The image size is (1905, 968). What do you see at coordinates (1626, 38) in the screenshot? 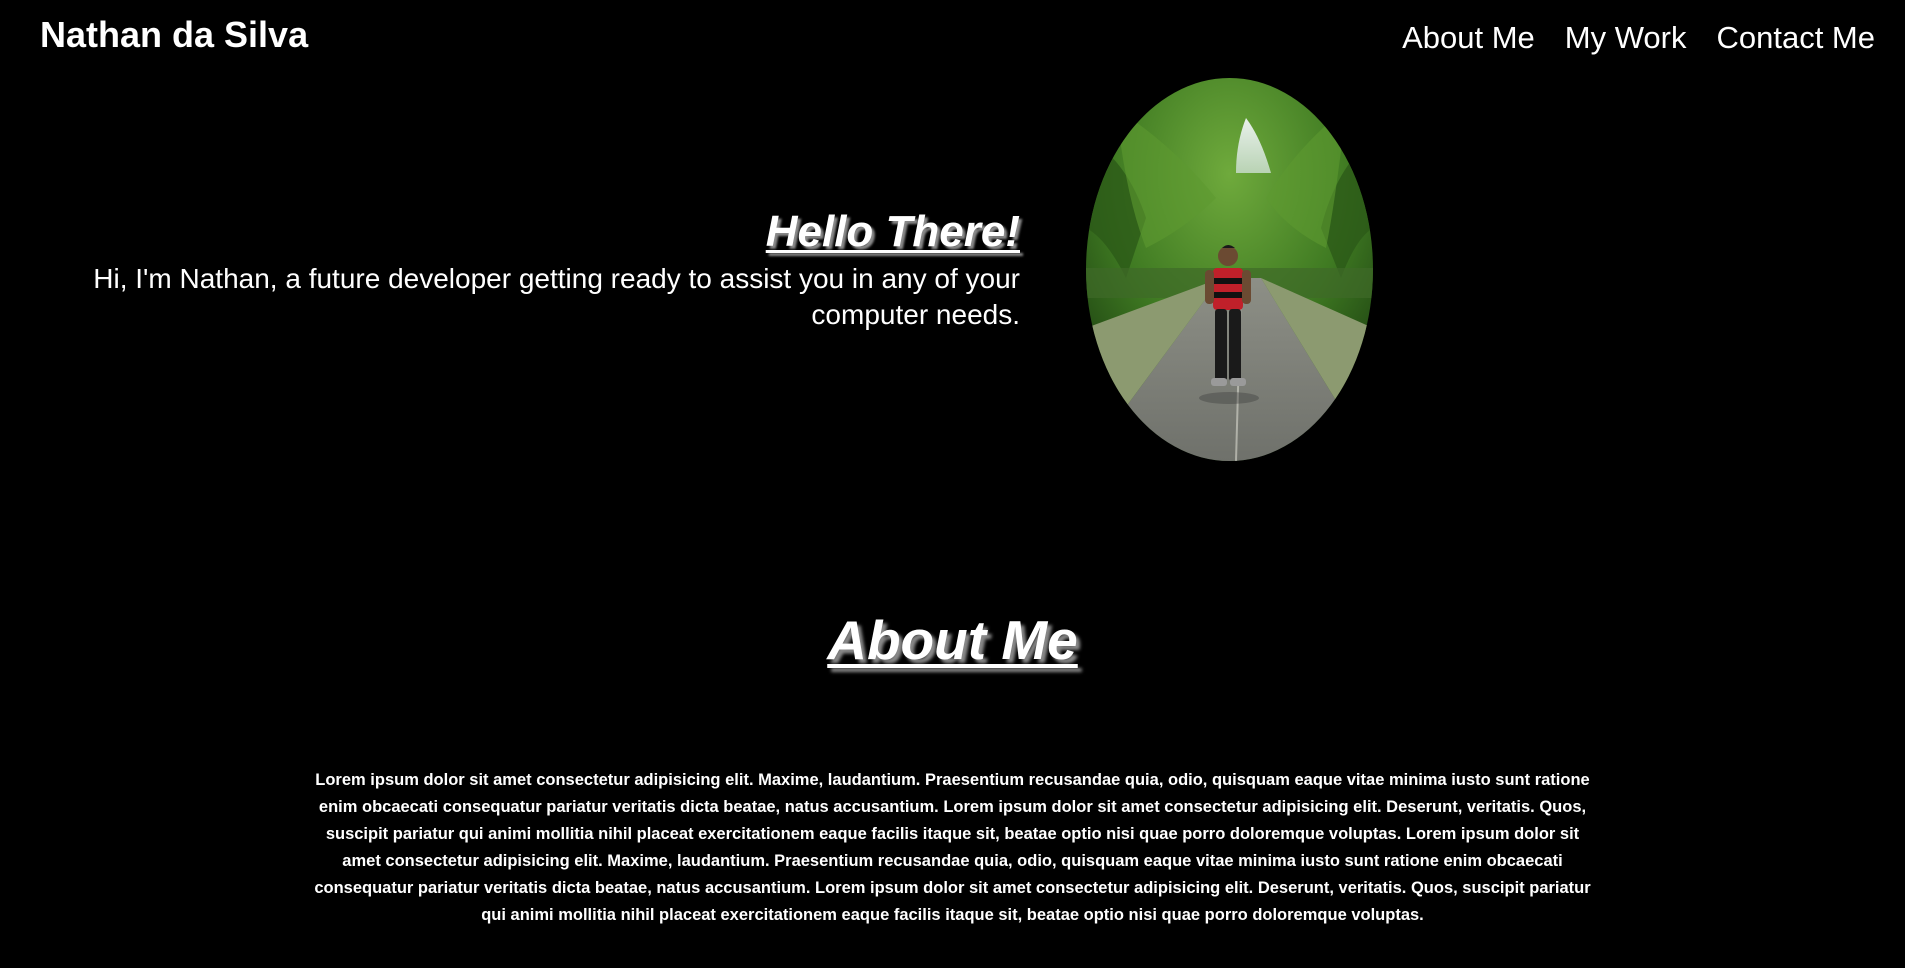
I see `nav-my-work: My Work` at bounding box center [1626, 38].